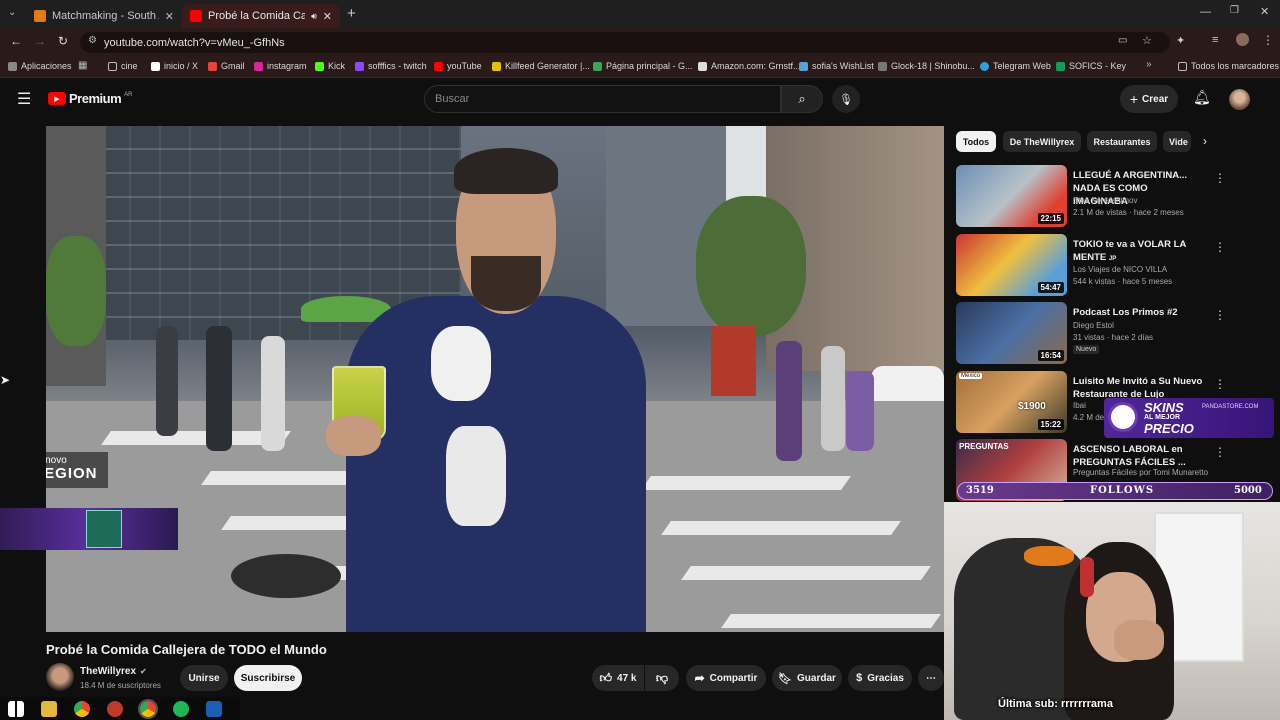  What do you see at coordinates (82, 709) in the screenshot?
I see `chrome-icon` at bounding box center [82, 709].